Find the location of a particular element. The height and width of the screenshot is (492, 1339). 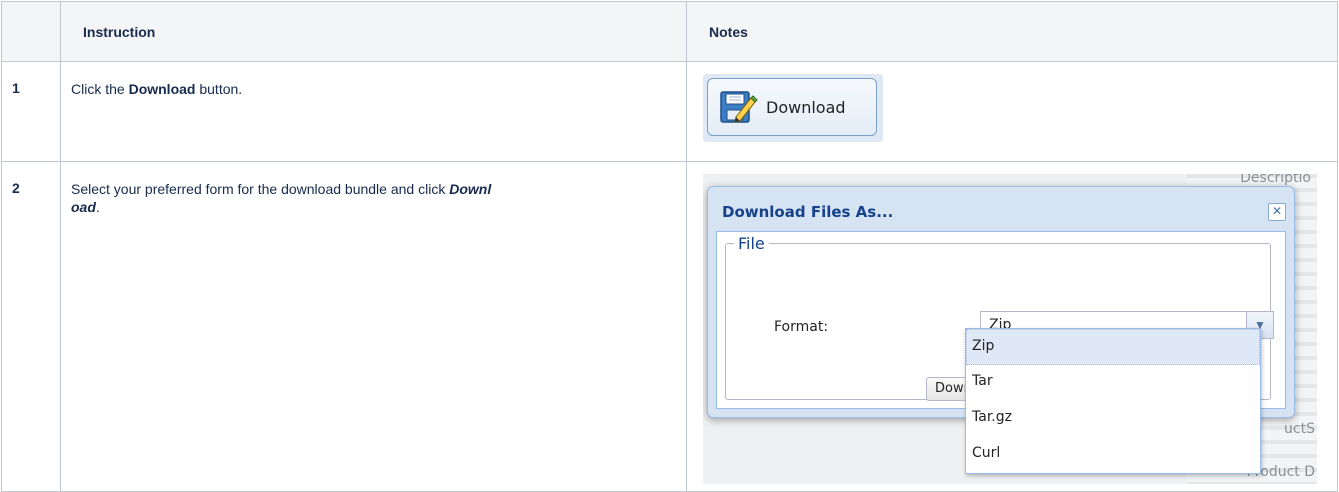

step-number: 1 is located at coordinates (31, 111).